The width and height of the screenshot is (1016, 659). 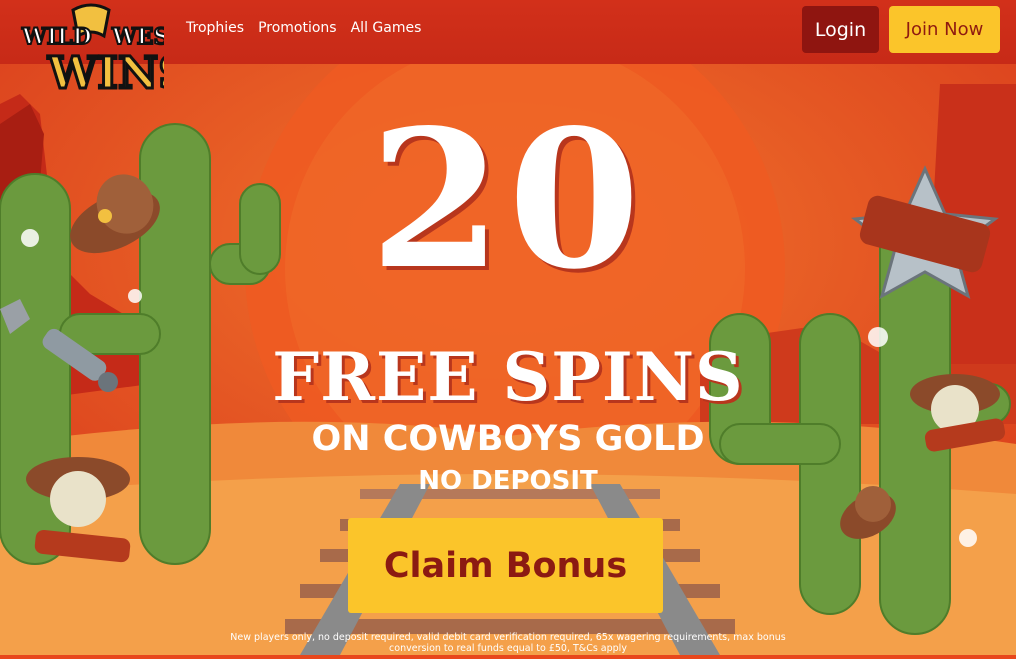 What do you see at coordinates (508, 481) in the screenshot?
I see `hero-no-deposit: NO DEPOSIT` at bounding box center [508, 481].